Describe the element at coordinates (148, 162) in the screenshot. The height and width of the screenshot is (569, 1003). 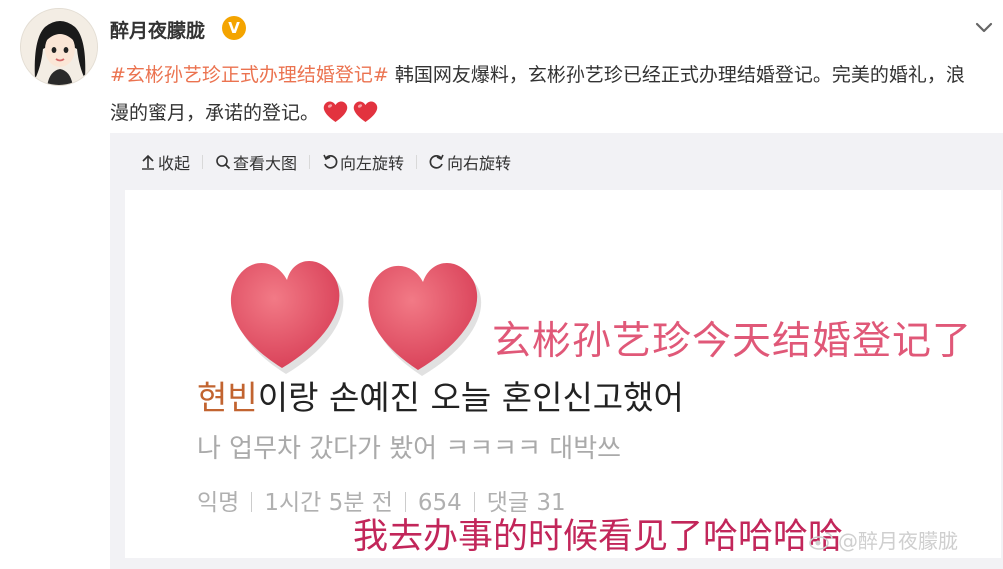
I see `arrow-up-icon` at that location.